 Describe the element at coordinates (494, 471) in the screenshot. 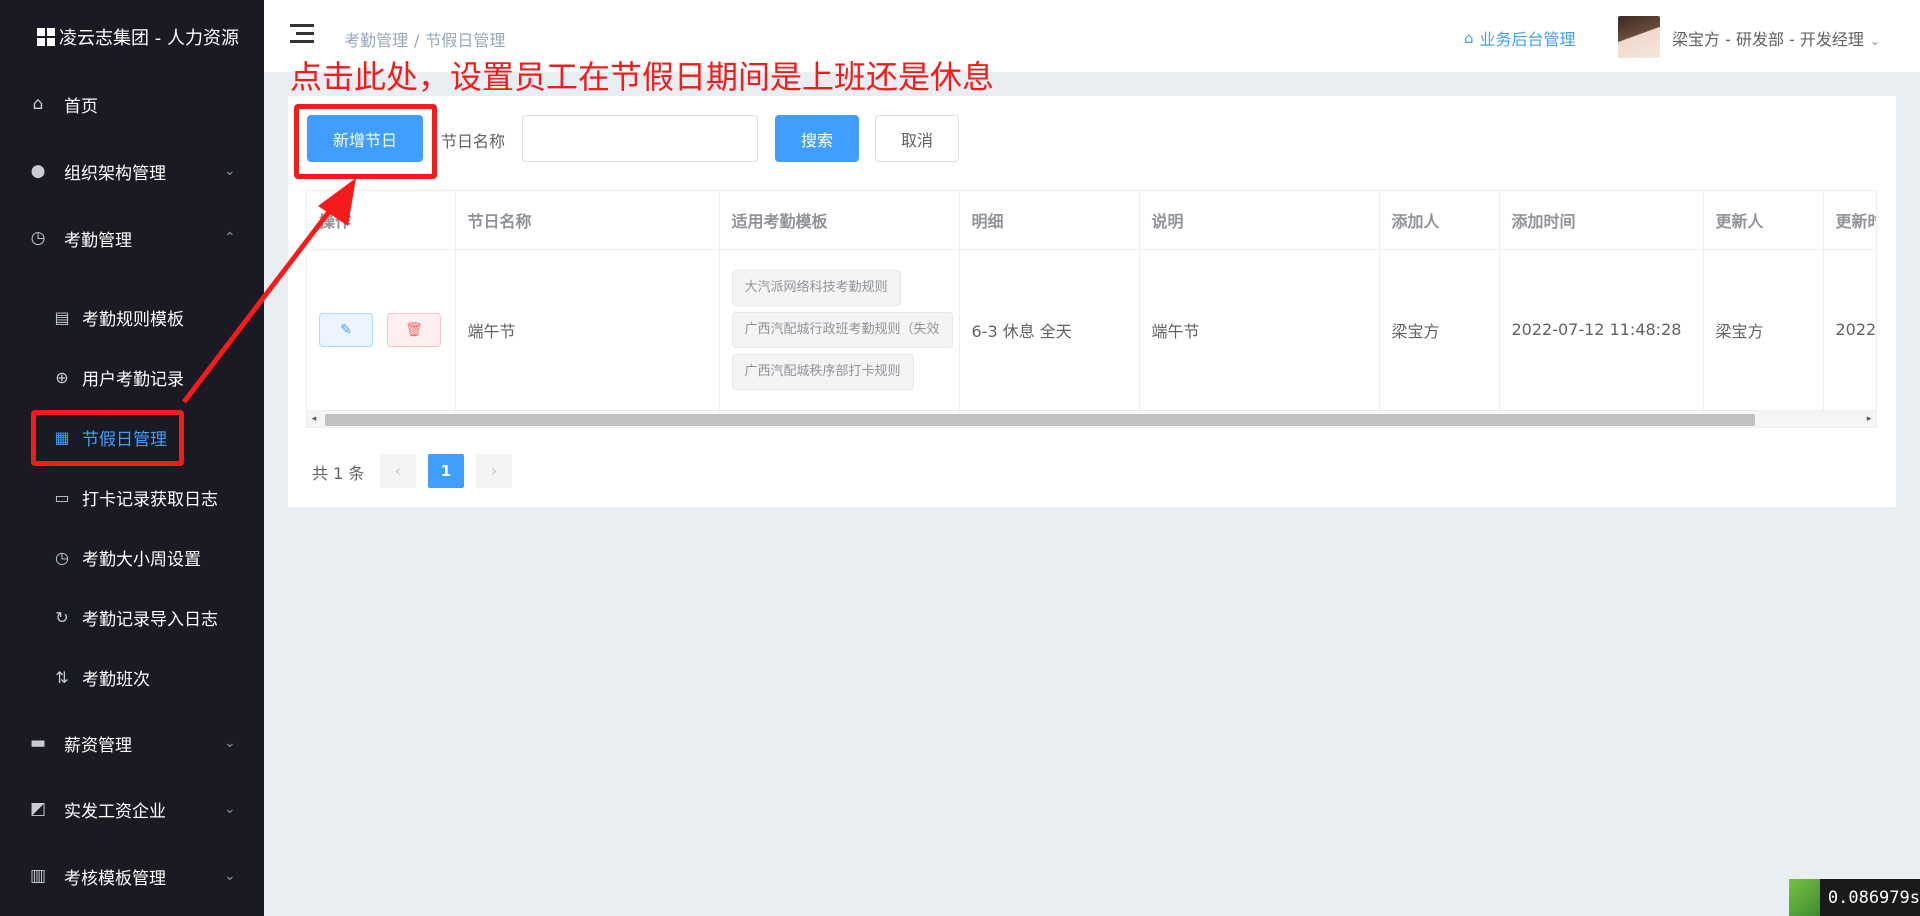

I see `chevron-right-icon: ›` at that location.